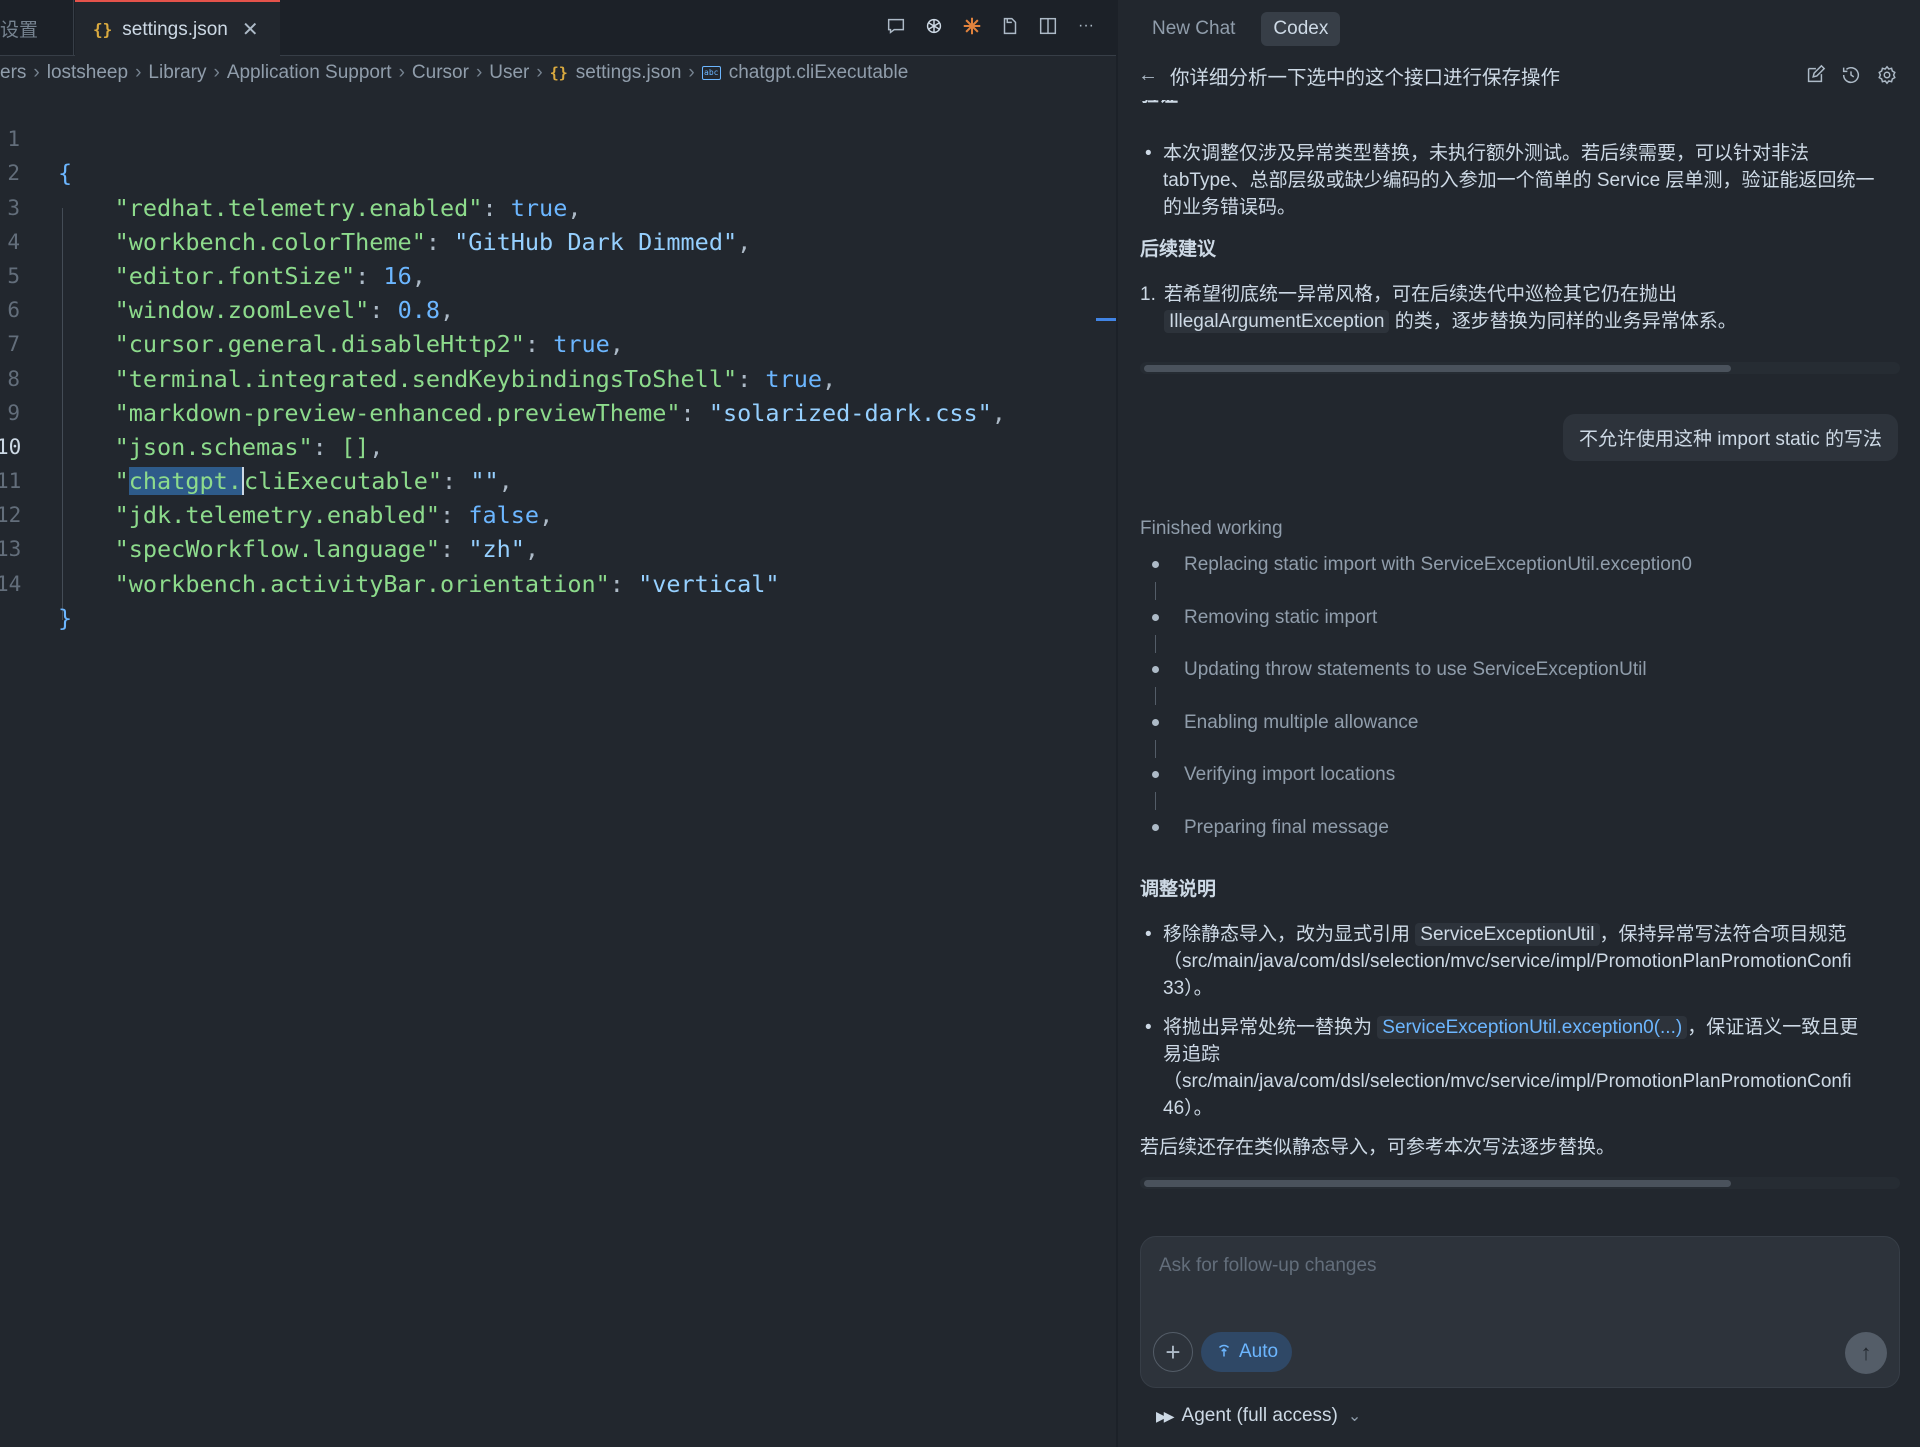 The image size is (1920, 1447). What do you see at coordinates (1301, 29) in the screenshot?
I see `tab-codex: Codex` at bounding box center [1301, 29].